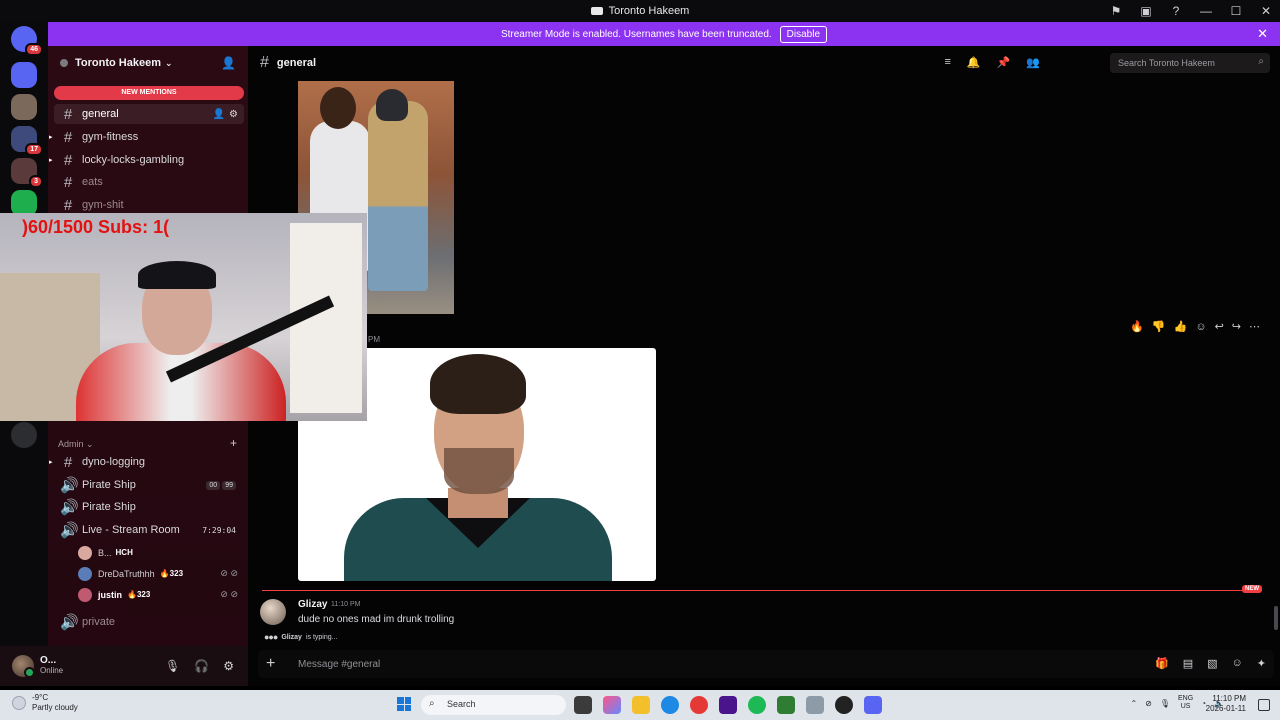  Describe the element at coordinates (233, 443) in the screenshot. I see `plus-icon: +` at that location.